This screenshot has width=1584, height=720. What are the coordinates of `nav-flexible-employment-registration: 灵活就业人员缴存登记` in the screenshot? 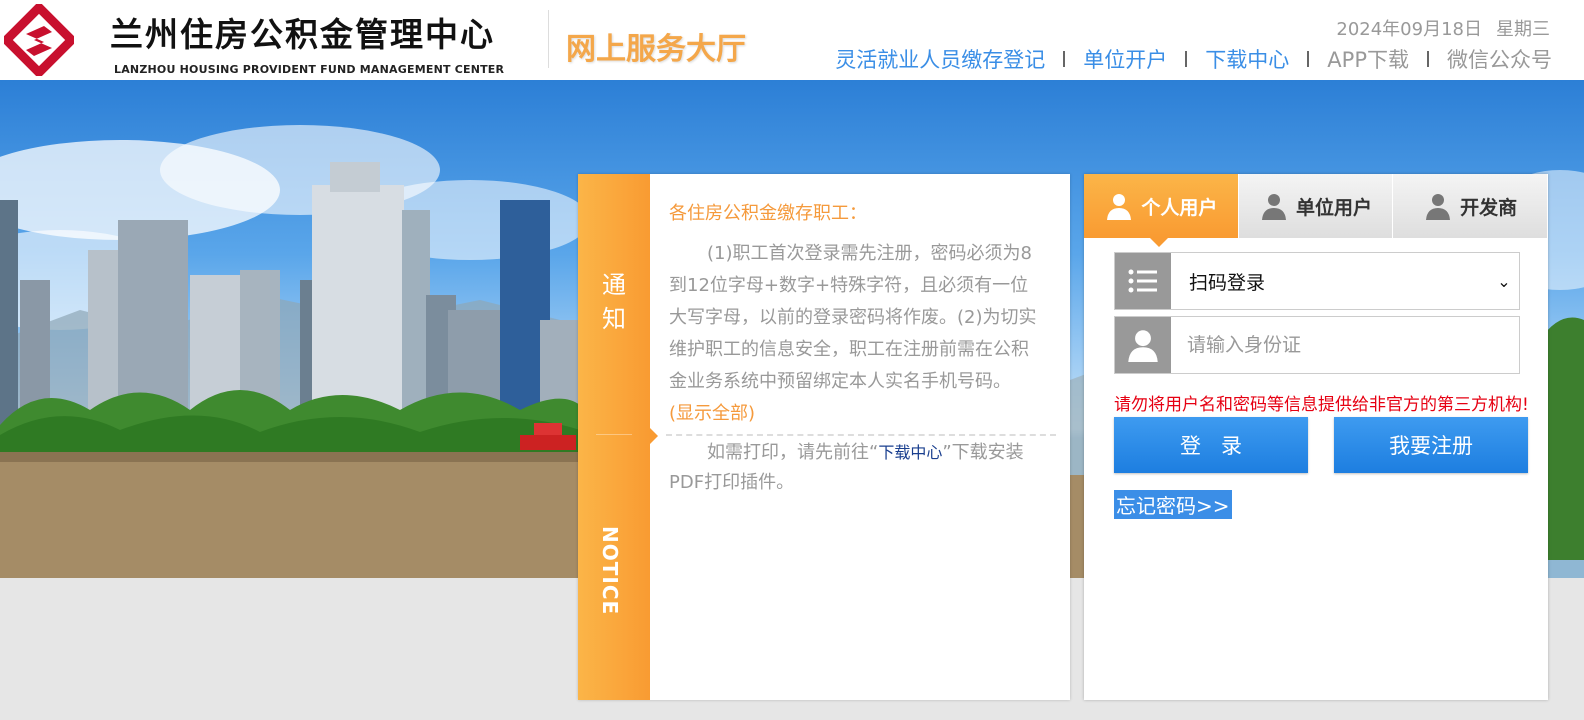 It's located at (940, 59).